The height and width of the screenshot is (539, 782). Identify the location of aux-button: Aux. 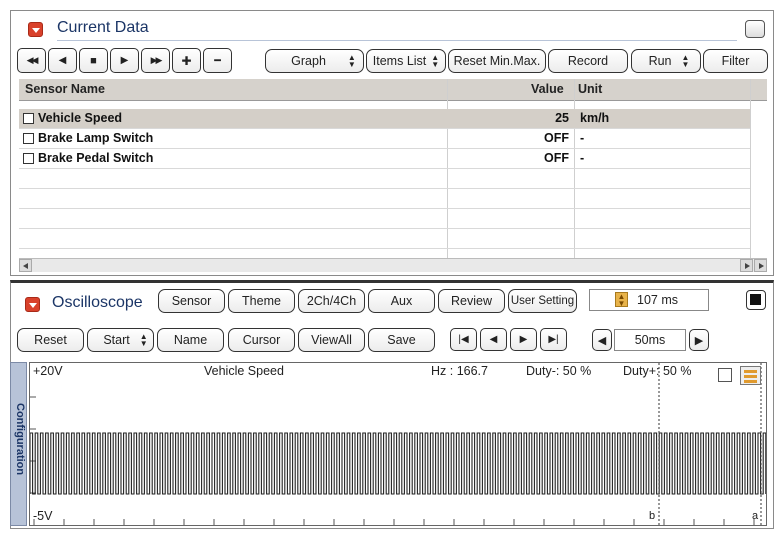
(401, 301).